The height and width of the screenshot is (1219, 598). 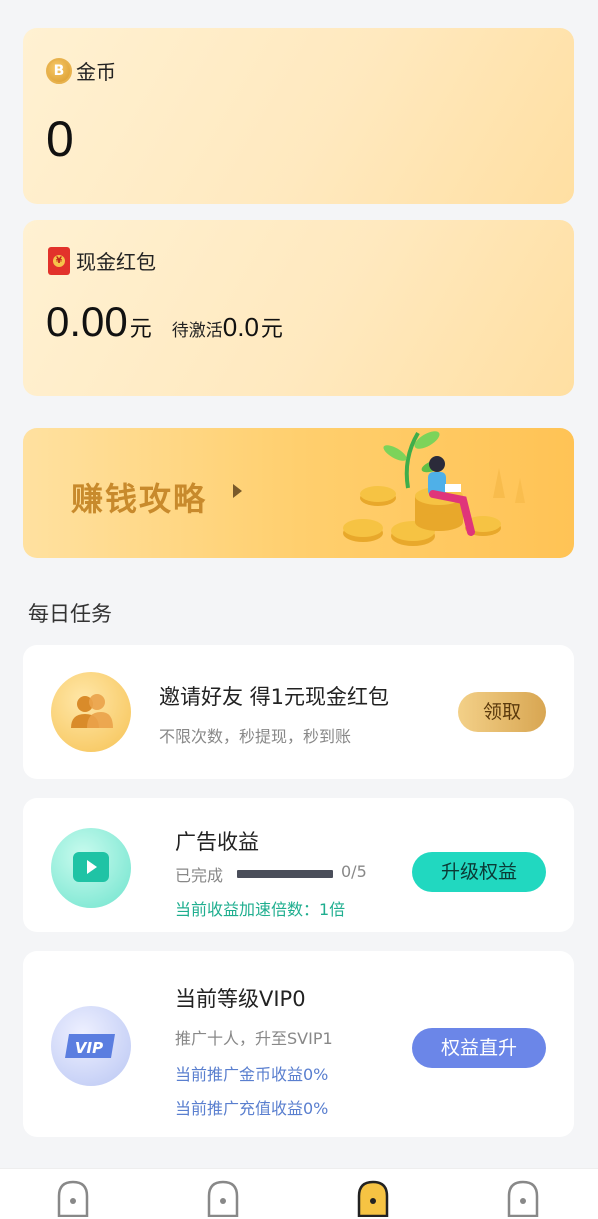 What do you see at coordinates (354, 871) in the screenshot?
I see `ad-progress-text: 0/5` at bounding box center [354, 871].